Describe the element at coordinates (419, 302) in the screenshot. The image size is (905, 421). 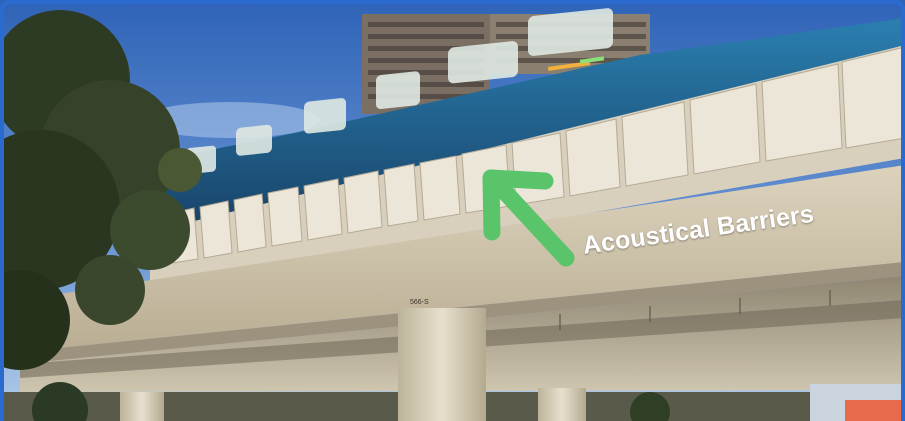
I see `pier-marking: 566-S` at that location.